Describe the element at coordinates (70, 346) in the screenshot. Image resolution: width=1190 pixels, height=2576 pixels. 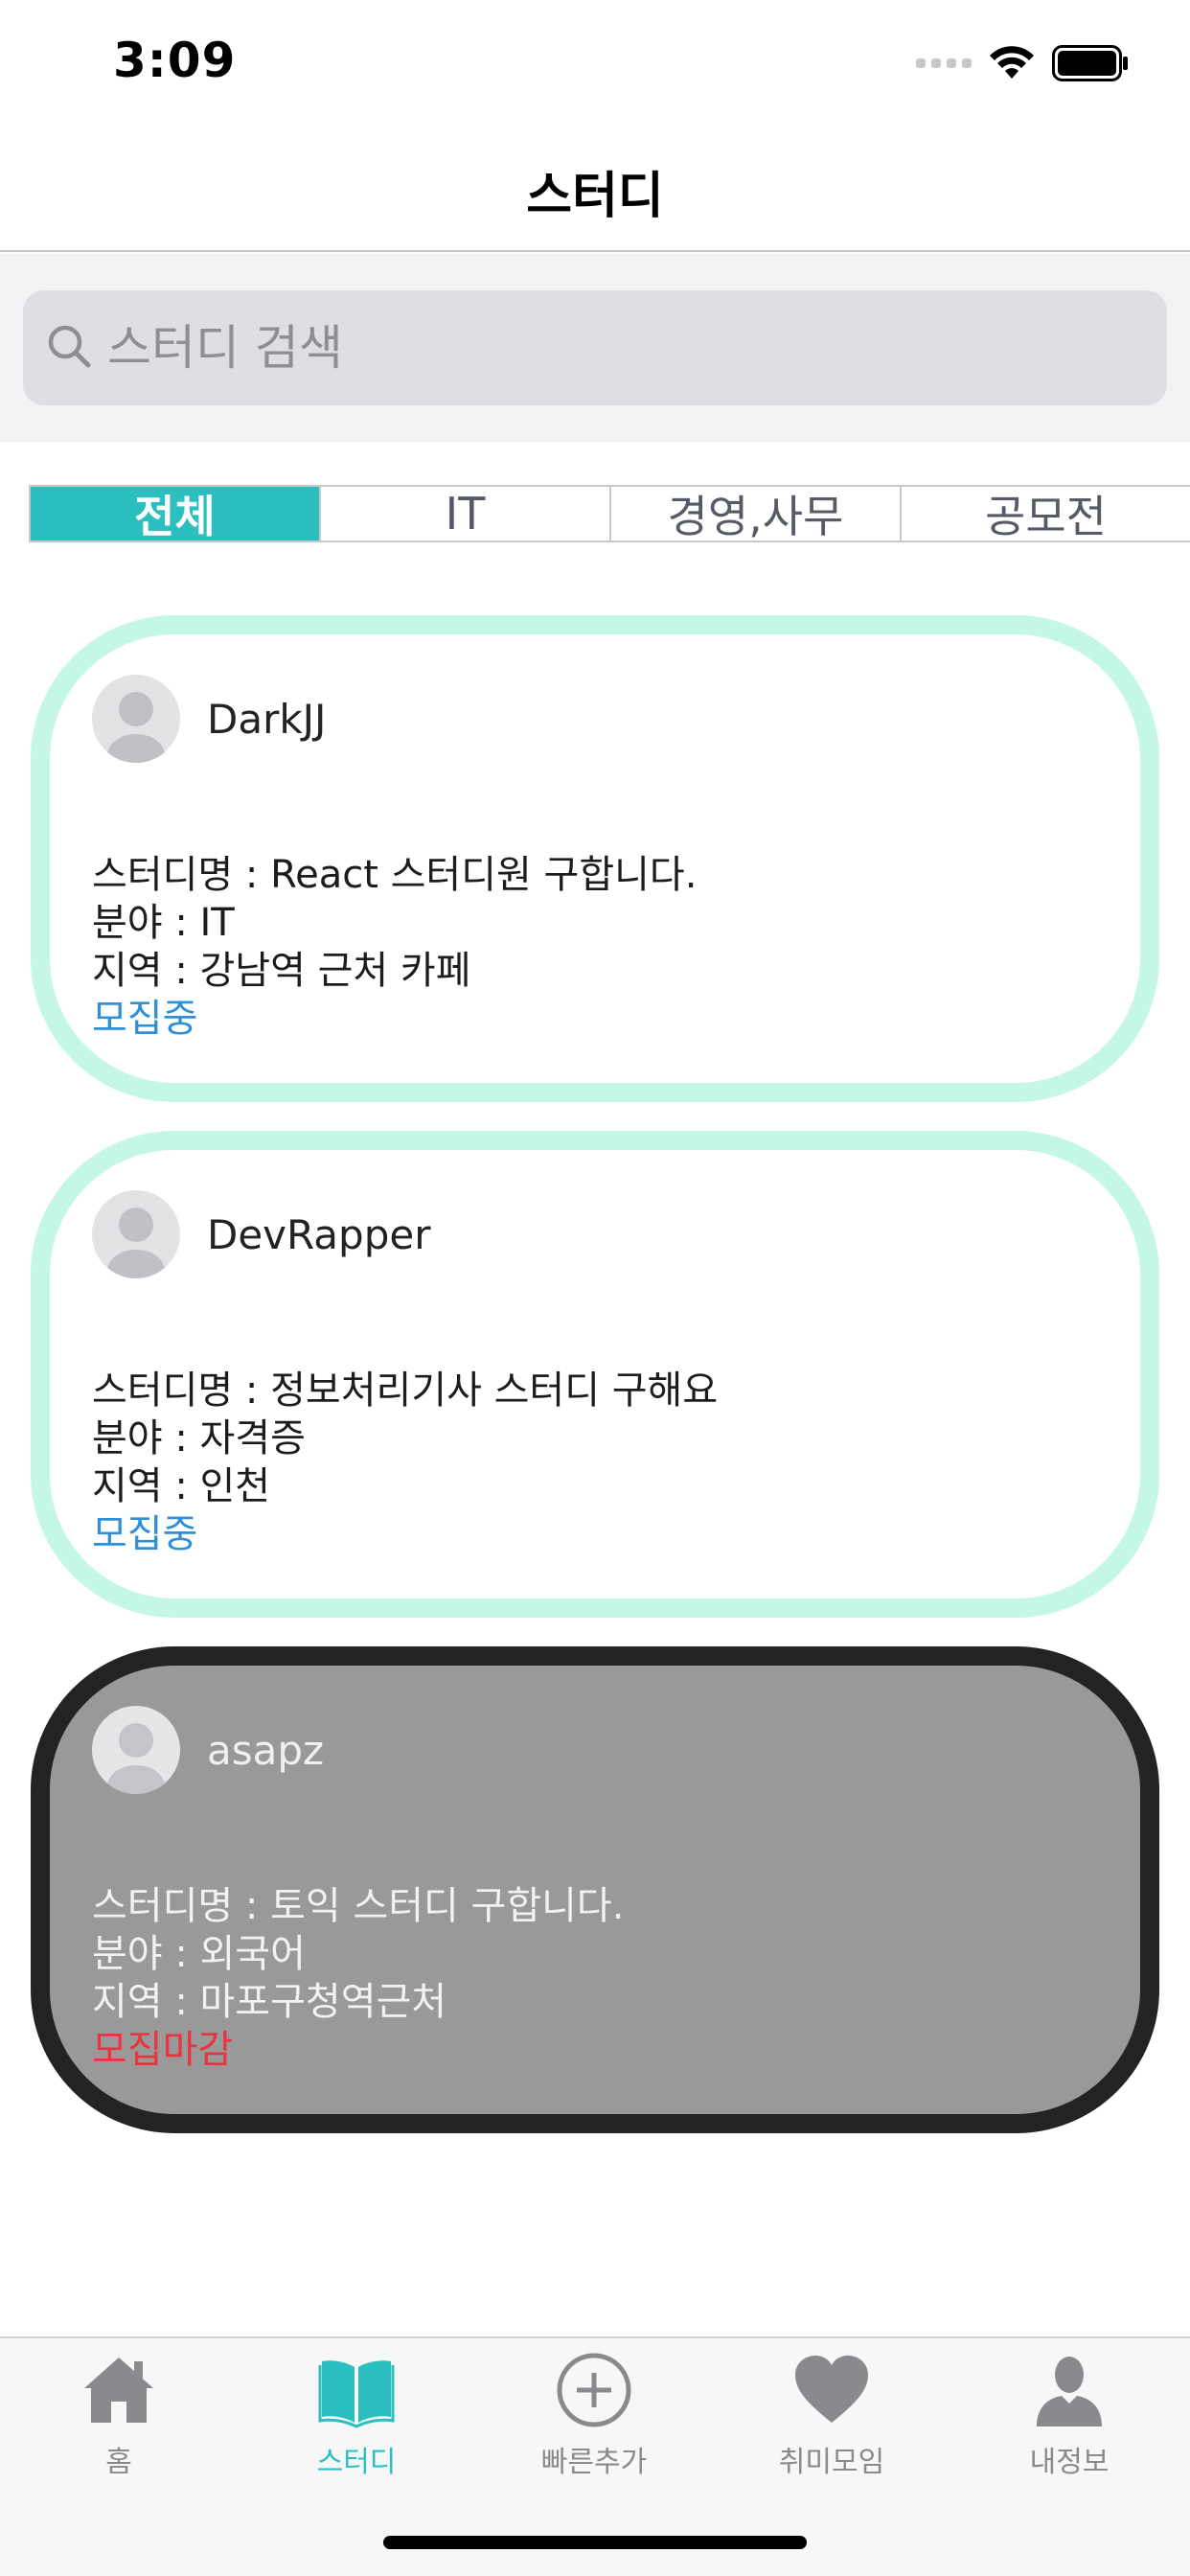
I see `search-icon` at that location.